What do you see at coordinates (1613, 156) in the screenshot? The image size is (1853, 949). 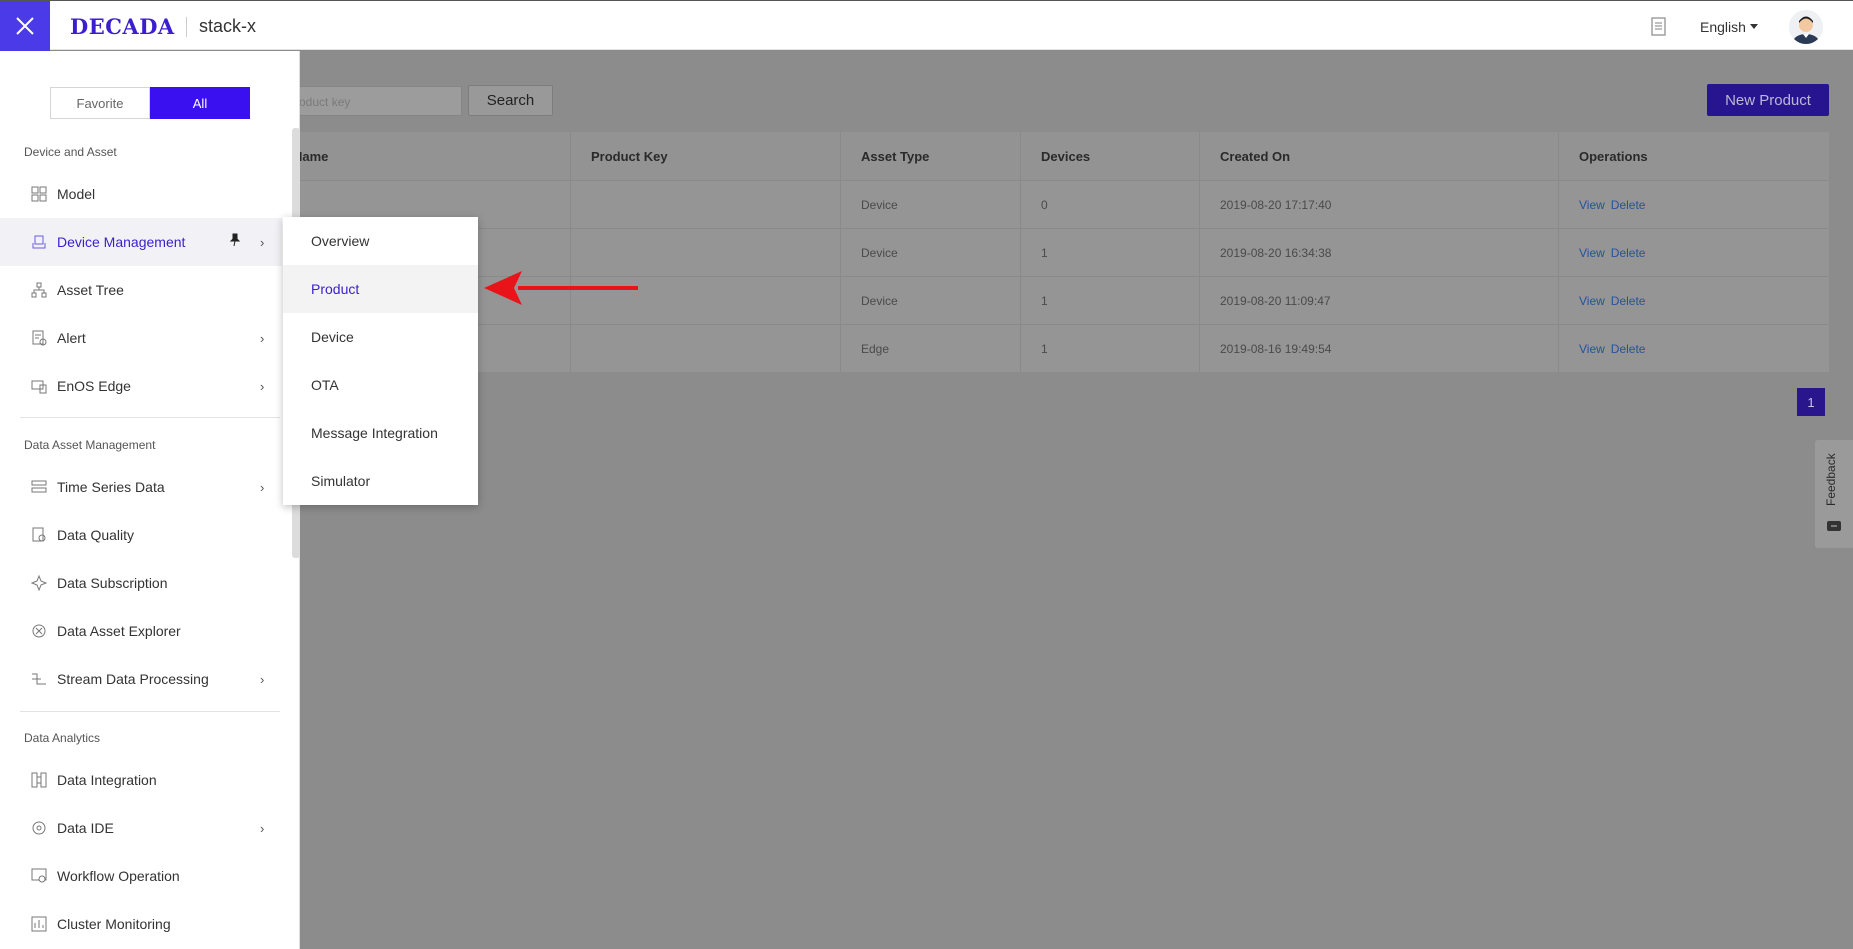 I see `column-header-operations: Operations` at bounding box center [1613, 156].